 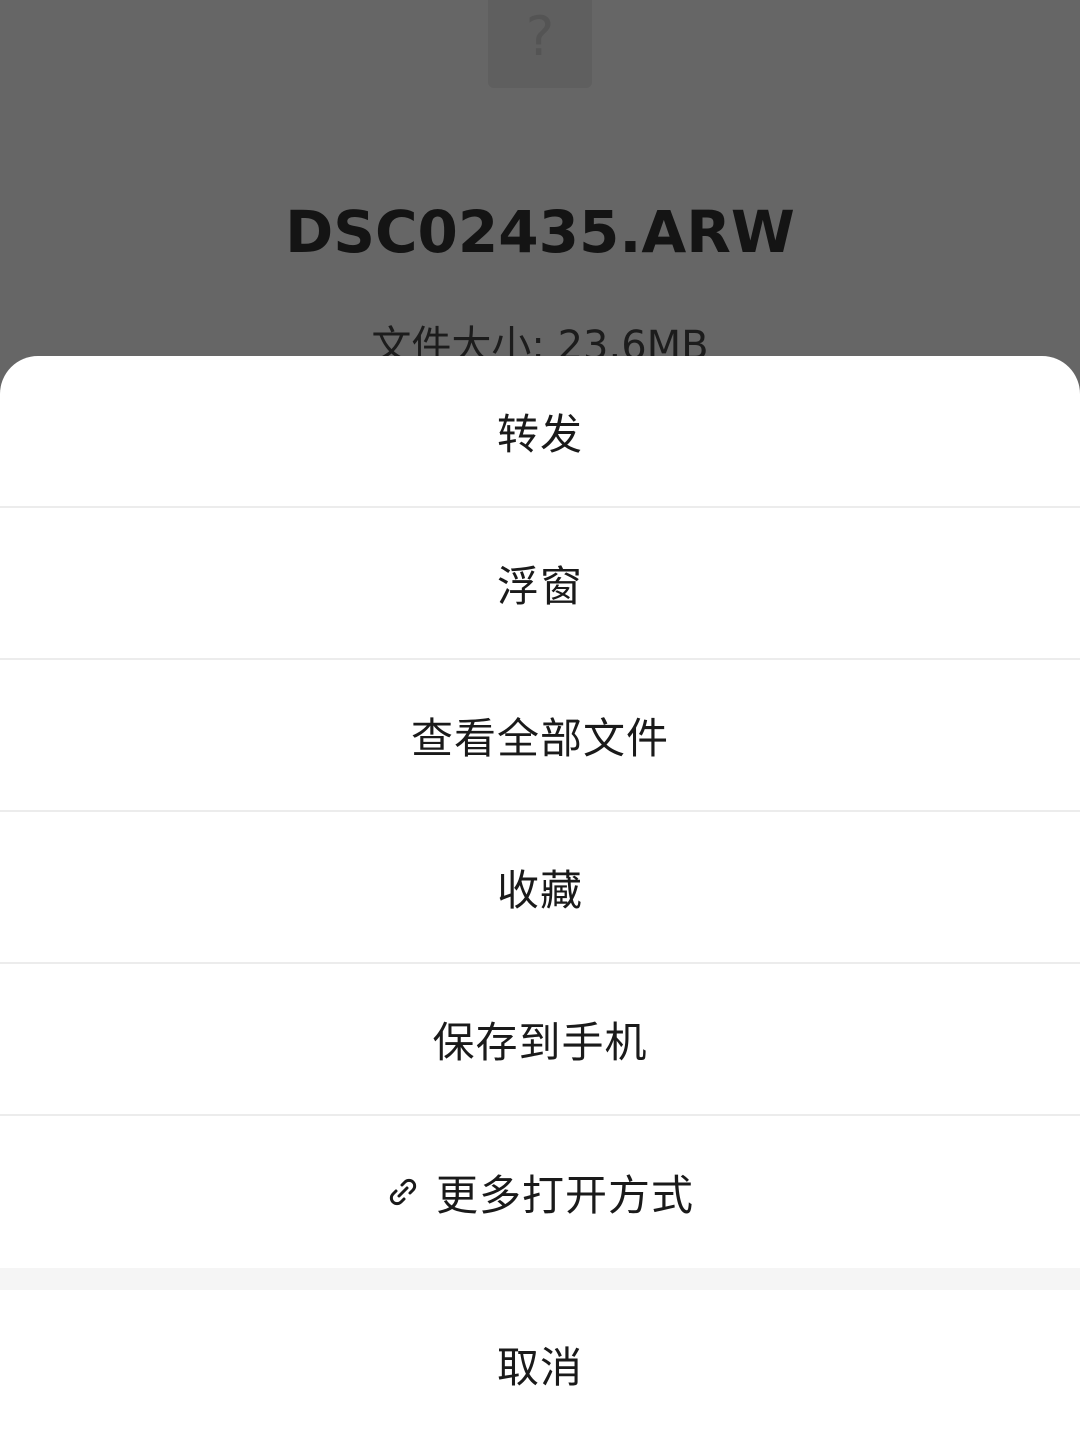 I want to click on favorite-label: 收藏, so click(x=539, y=890).